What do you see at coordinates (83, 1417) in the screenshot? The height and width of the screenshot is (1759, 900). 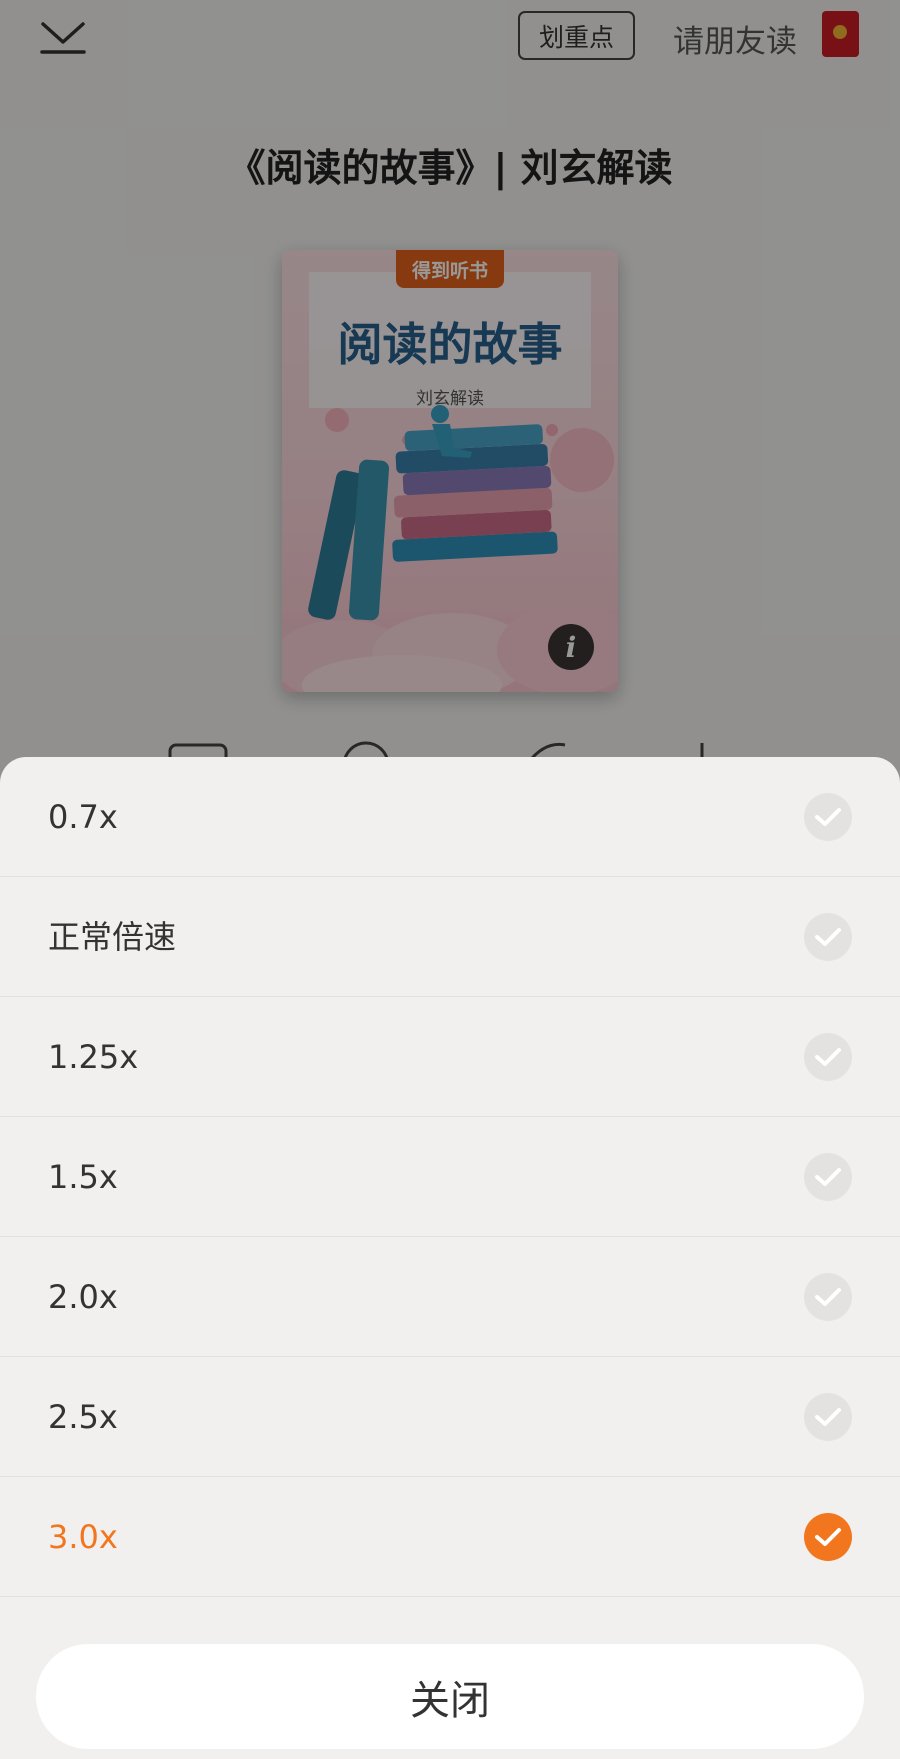 I see `speed-option-label: 2.5x` at bounding box center [83, 1417].